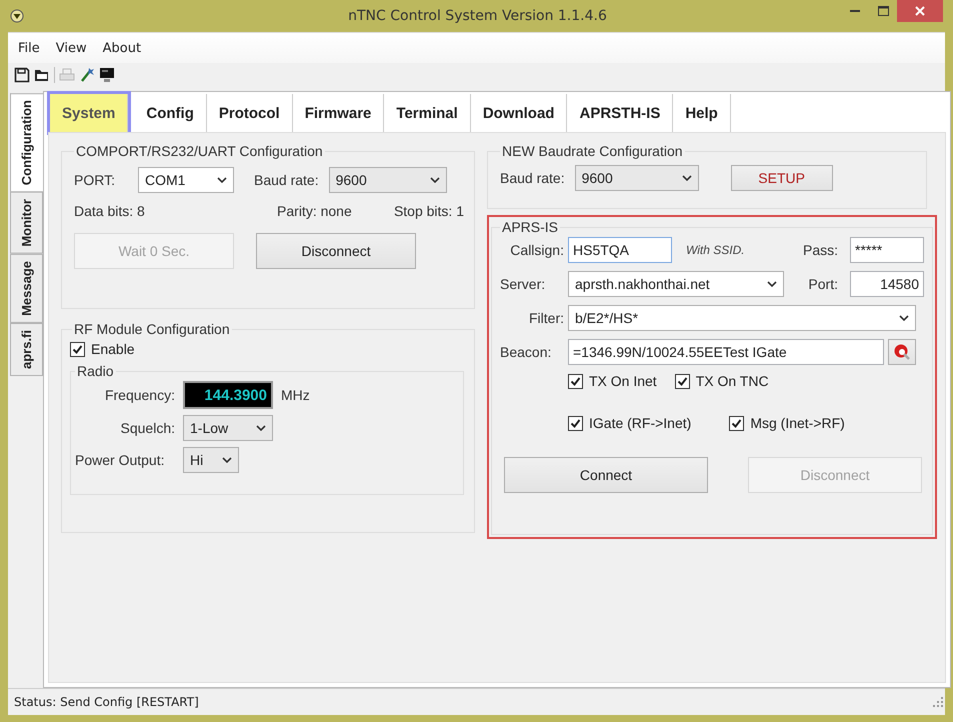 This screenshot has width=953, height=722. I want to click on menu-item: File, so click(29, 48).